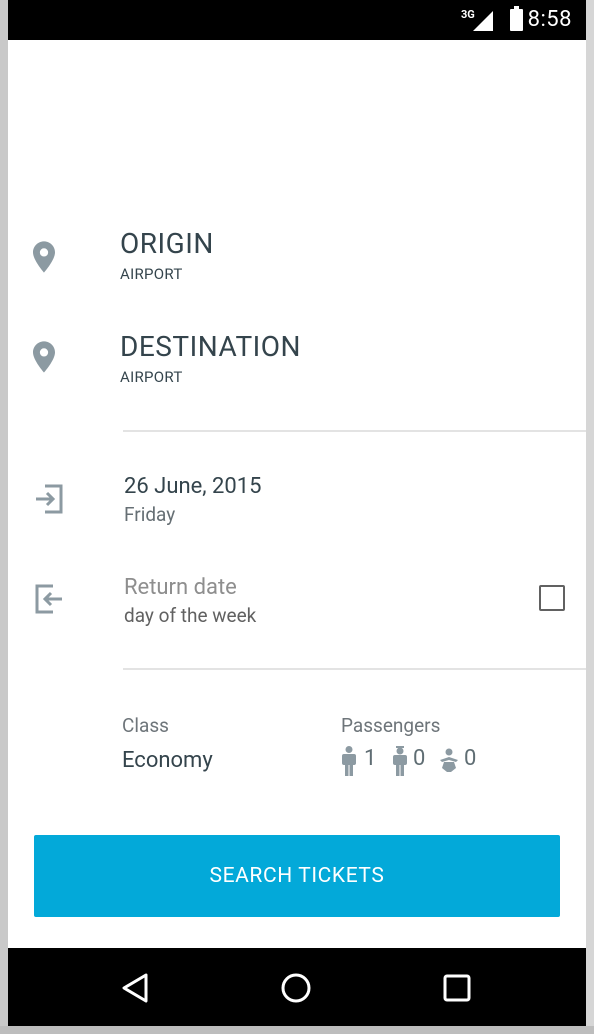 The width and height of the screenshot is (594, 1034). Describe the element at coordinates (370, 758) in the screenshot. I see `adults-count: 1` at that location.